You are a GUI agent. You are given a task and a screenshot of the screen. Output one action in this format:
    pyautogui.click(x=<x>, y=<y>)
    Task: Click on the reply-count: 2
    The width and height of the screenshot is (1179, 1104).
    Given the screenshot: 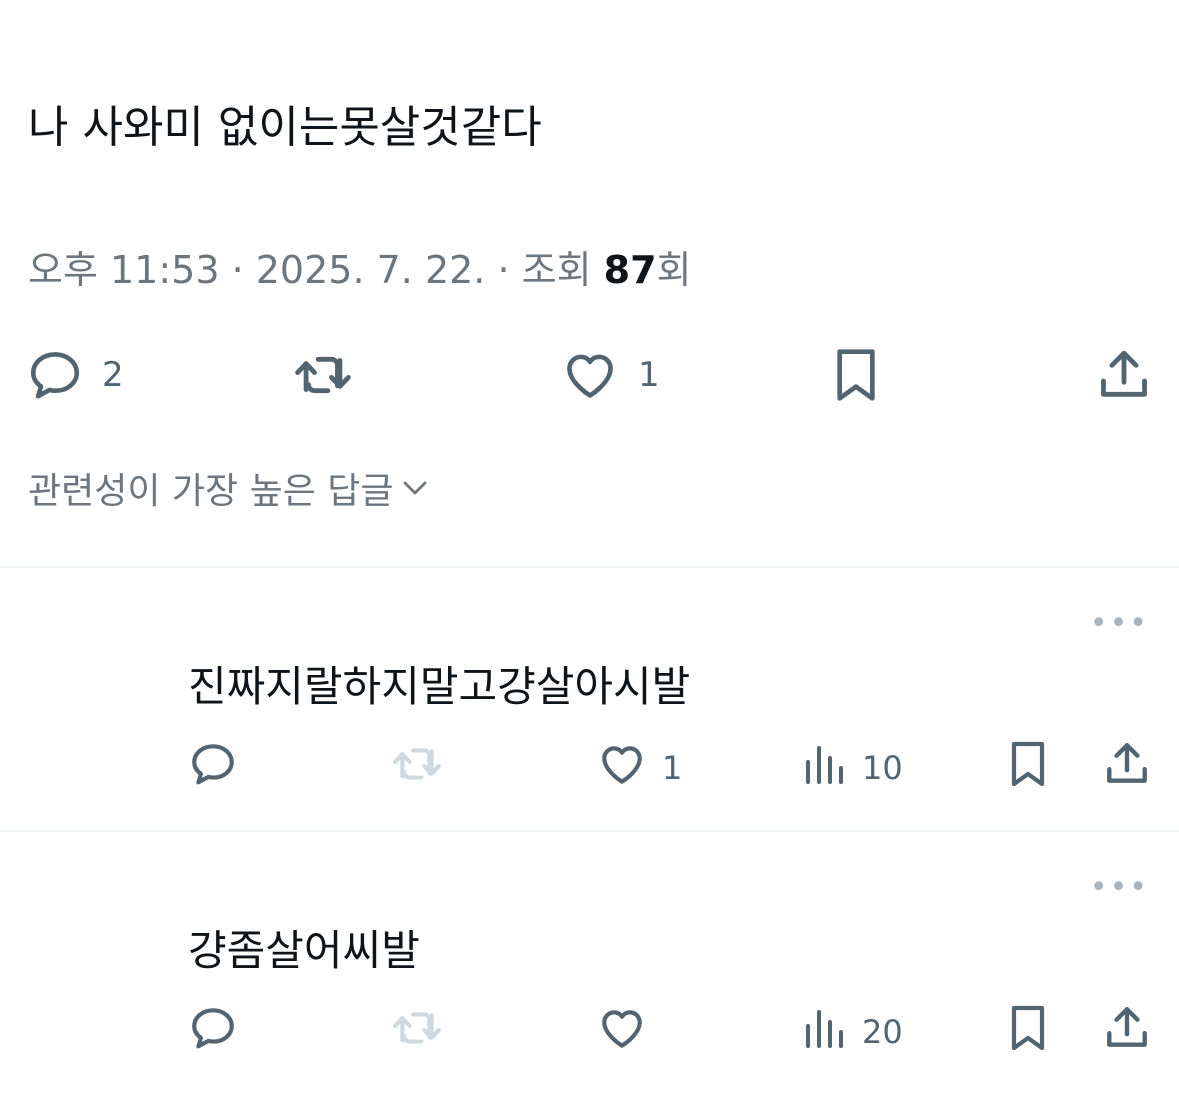 What is the action you would take?
    pyautogui.click(x=113, y=375)
    